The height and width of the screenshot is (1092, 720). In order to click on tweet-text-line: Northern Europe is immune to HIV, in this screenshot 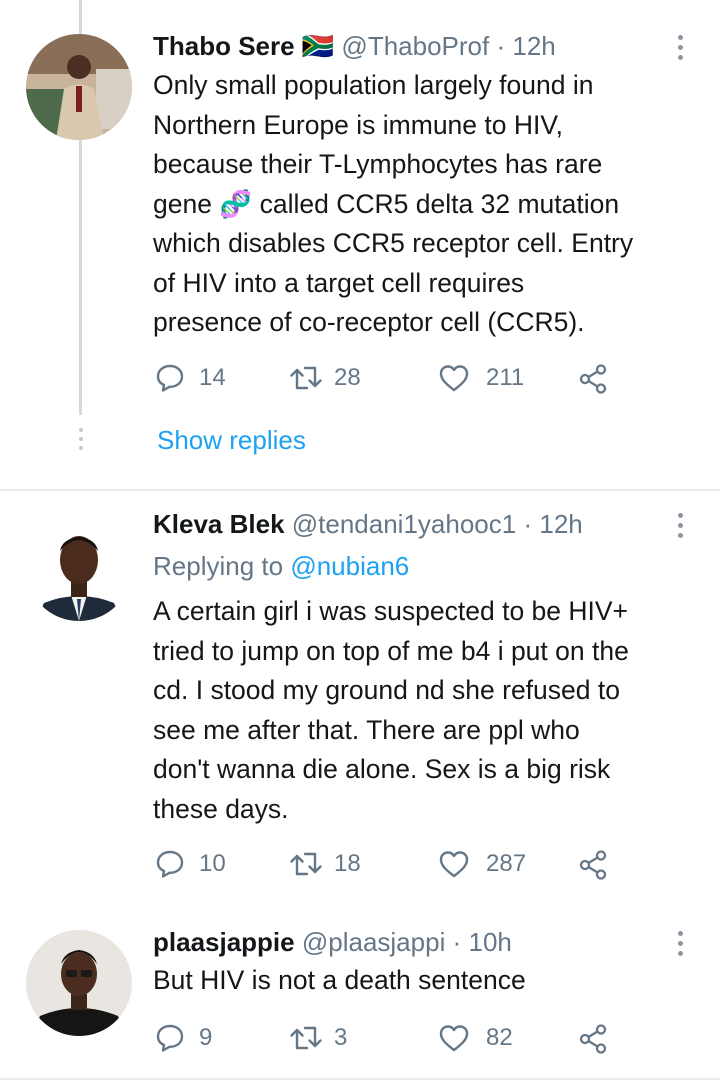, I will do `click(358, 124)`.